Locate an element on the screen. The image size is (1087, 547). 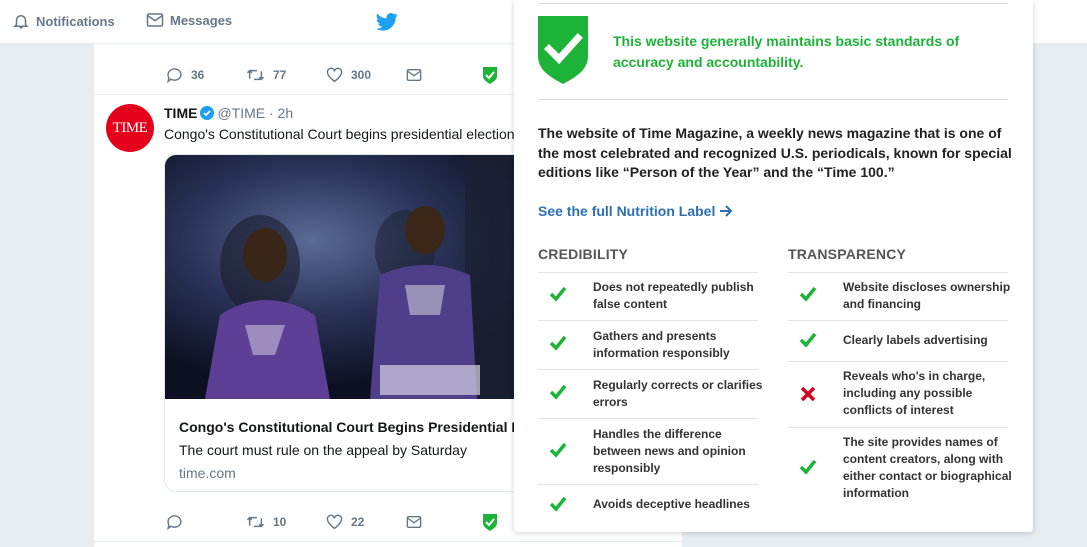
card-domain: time.com is located at coordinates (207, 473).